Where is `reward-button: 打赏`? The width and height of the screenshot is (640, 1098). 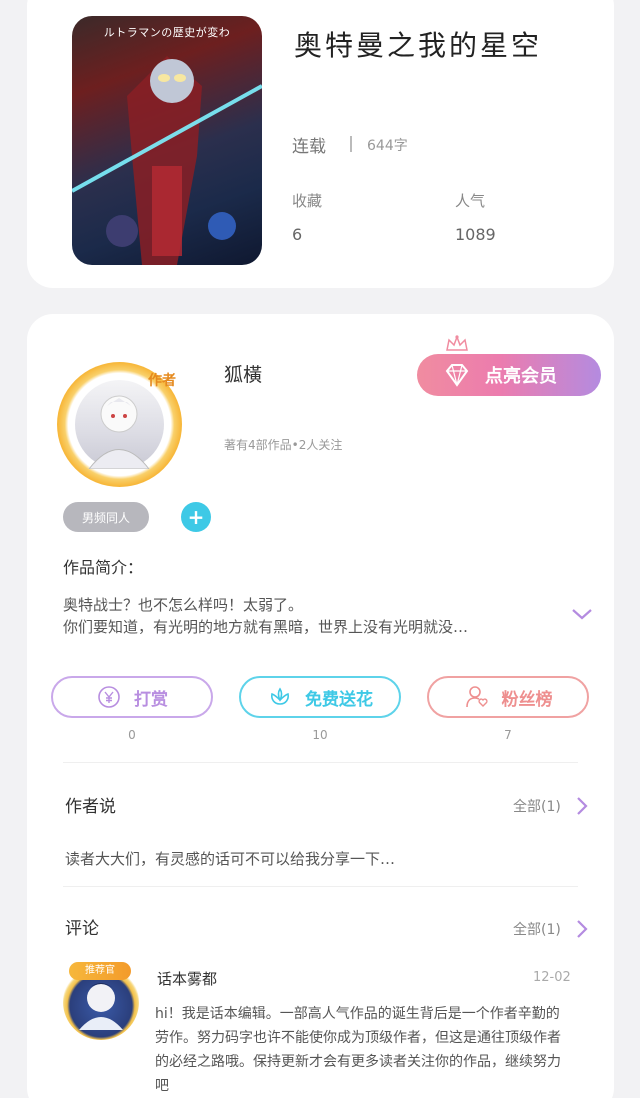 reward-button: 打赏 is located at coordinates (132, 697).